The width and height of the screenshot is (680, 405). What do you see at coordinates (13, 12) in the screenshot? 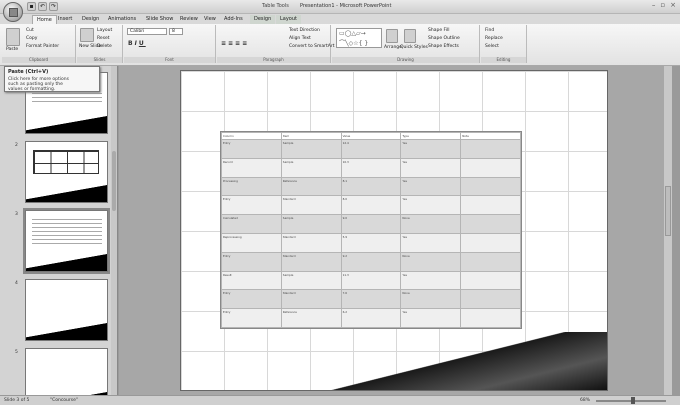
I see `office-button` at bounding box center [13, 12].